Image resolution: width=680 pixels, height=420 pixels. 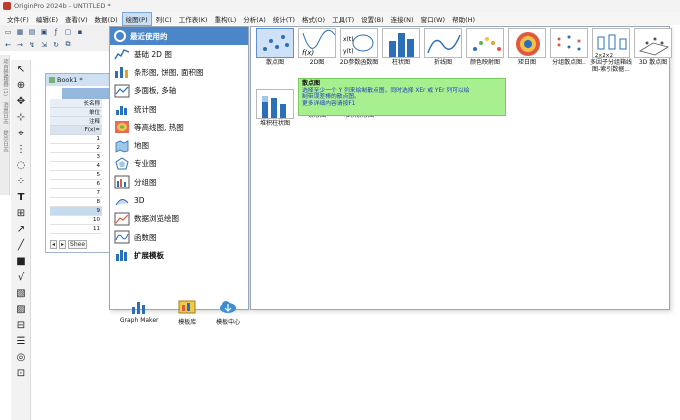 What do you see at coordinates (21, 293) in the screenshot?
I see `image-icon: ▧` at bounding box center [21, 293].